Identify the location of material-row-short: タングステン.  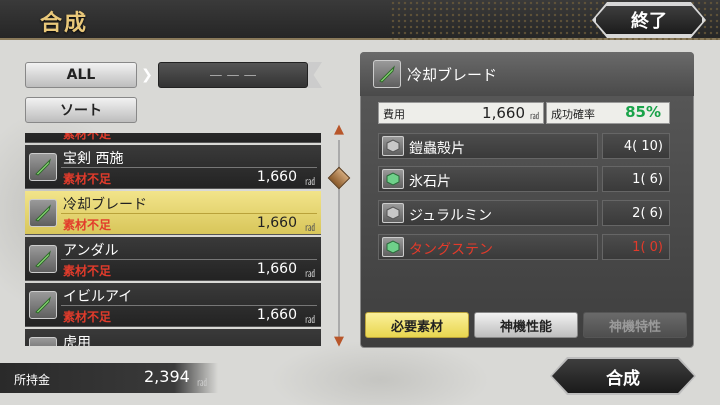
(488, 247).